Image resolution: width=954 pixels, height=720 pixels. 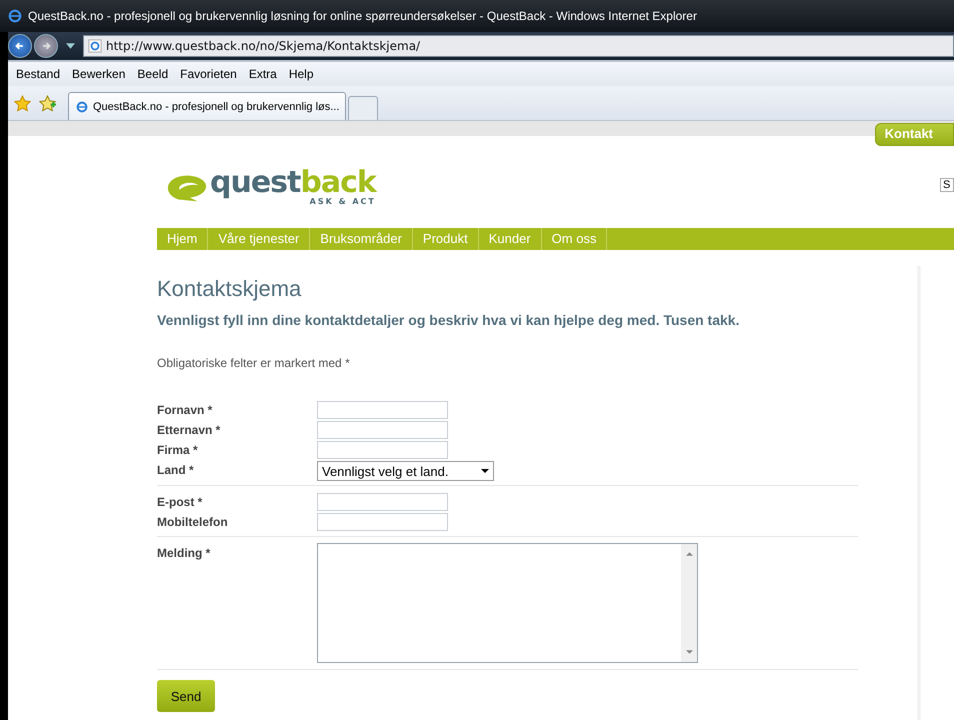 What do you see at coordinates (518, 46) in the screenshot?
I see `address-field: http://www.questback.no/no/Skjema/Kontaktskjema/` at bounding box center [518, 46].